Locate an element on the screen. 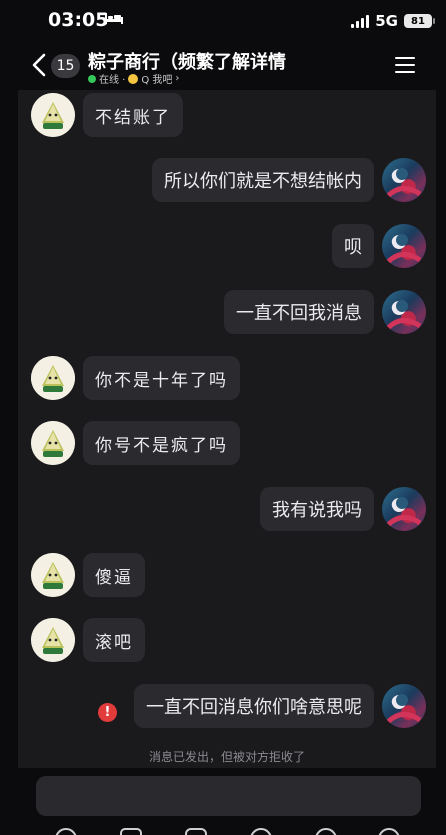  more-icon is located at coordinates (389, 831).